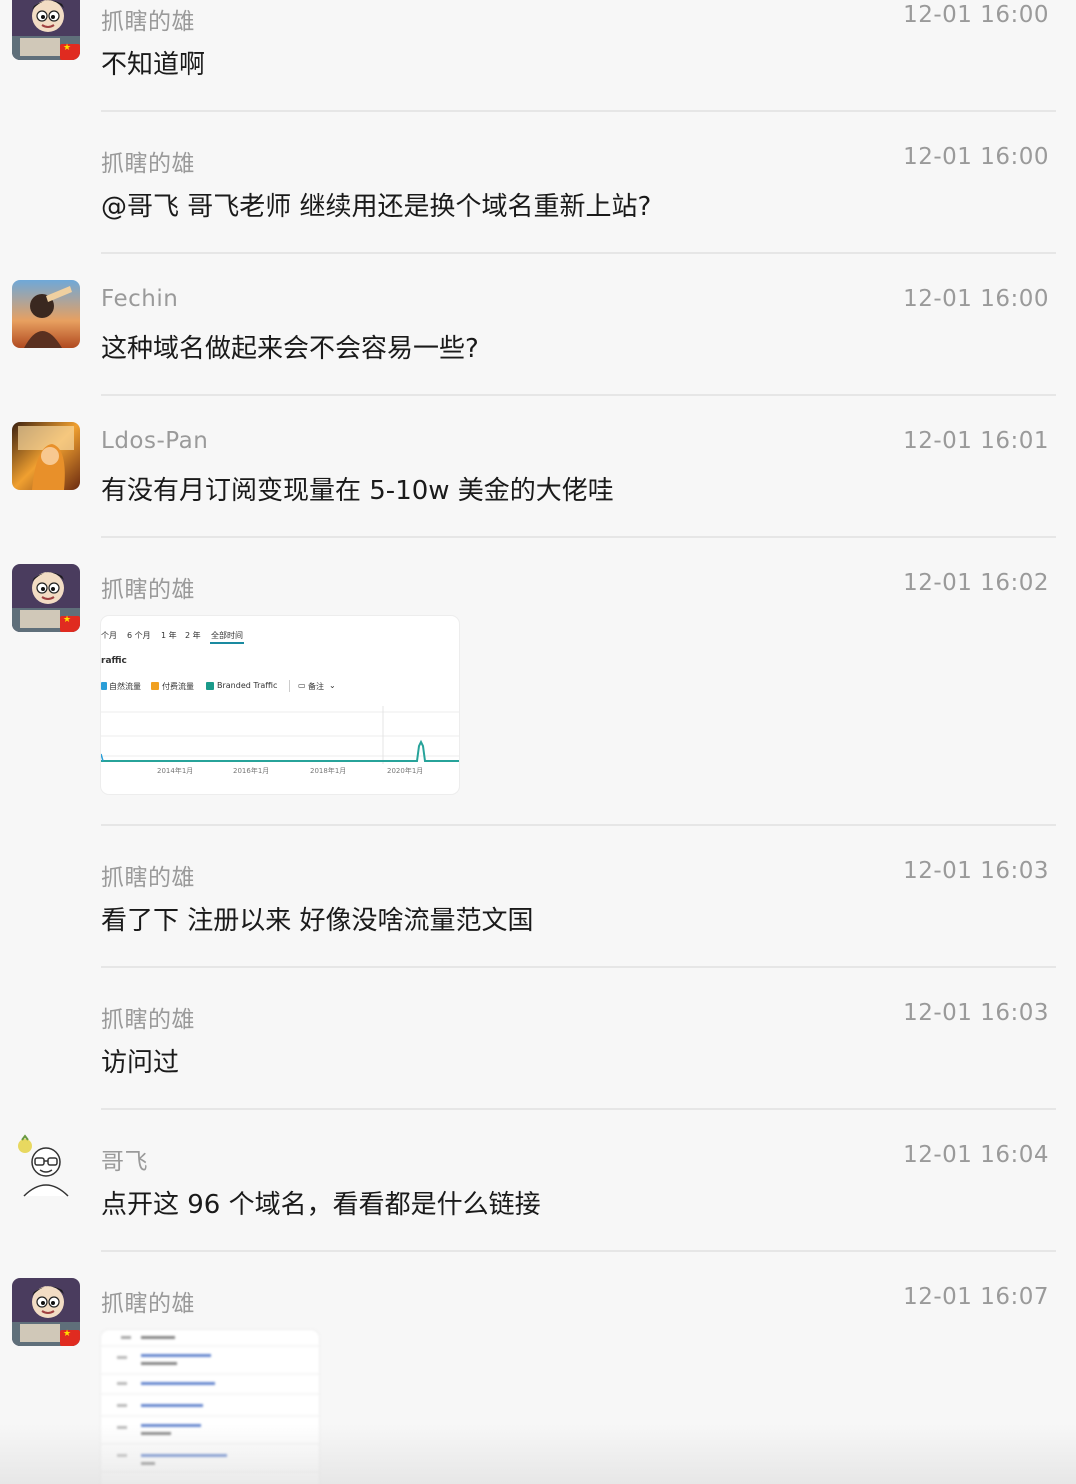  Describe the element at coordinates (114, 661) in the screenshot. I see `chart-title: raffic` at that location.